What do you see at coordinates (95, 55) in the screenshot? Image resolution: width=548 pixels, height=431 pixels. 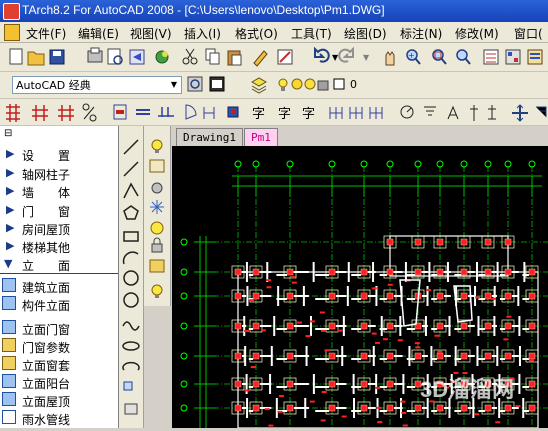 I see `plot-icon` at bounding box center [95, 55].